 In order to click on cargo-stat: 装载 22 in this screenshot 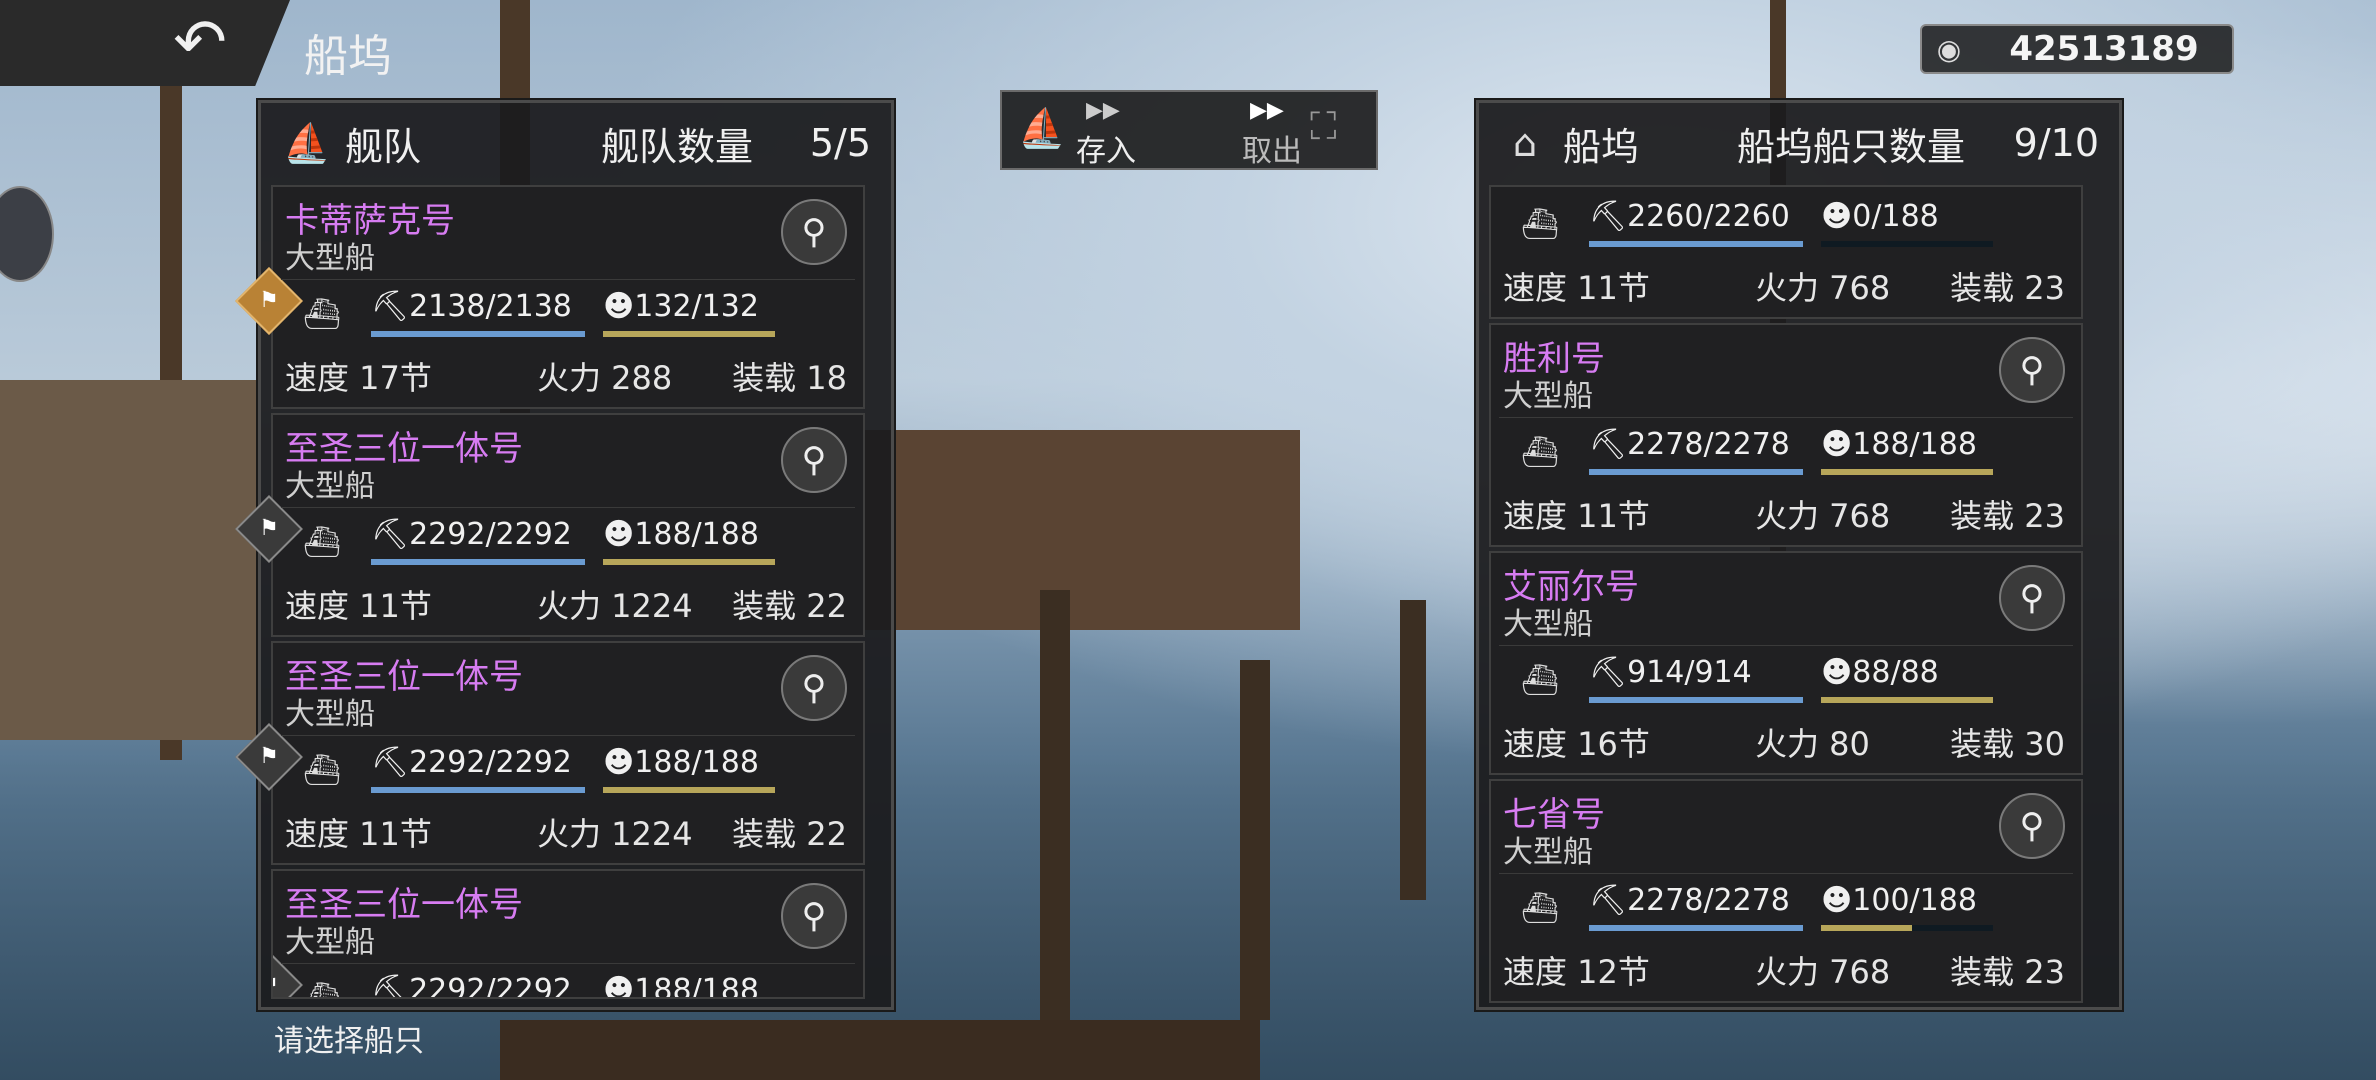, I will do `click(789, 606)`.